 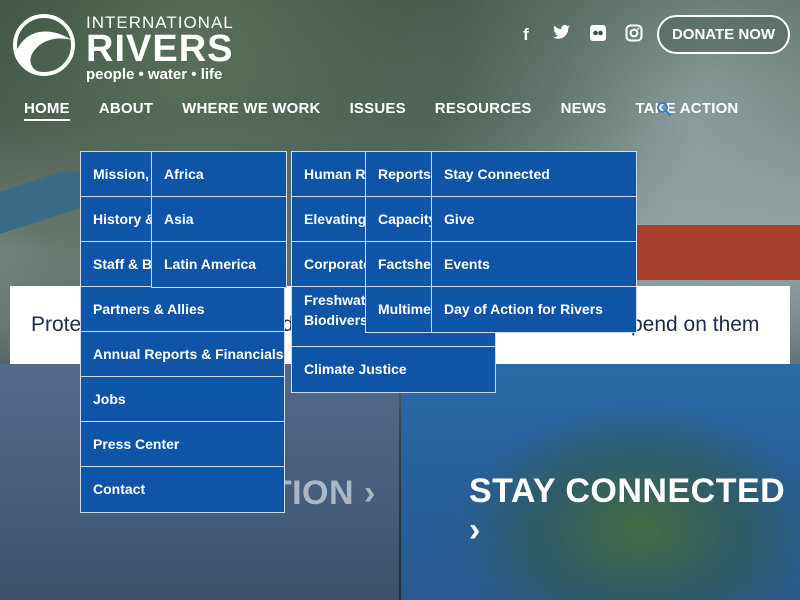 I want to click on nav-resources: RESOURCES, so click(x=483, y=110).